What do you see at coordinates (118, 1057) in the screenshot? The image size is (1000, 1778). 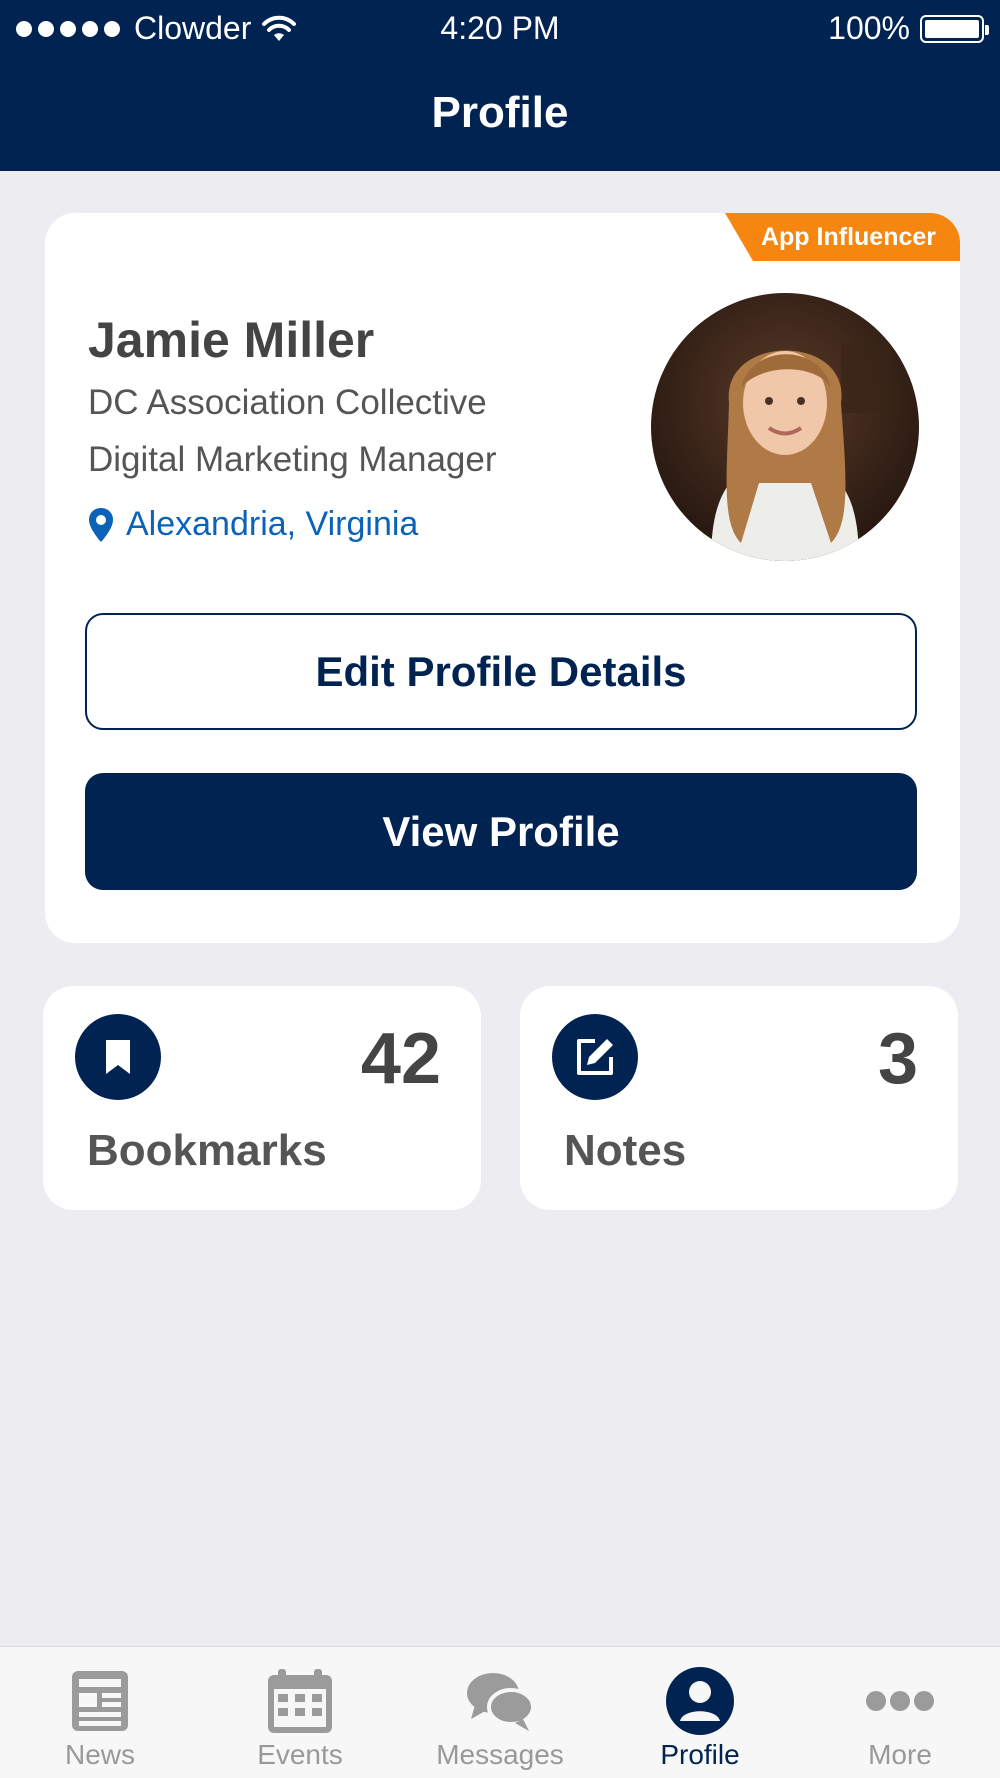 I see `bookmark-icon` at bounding box center [118, 1057].